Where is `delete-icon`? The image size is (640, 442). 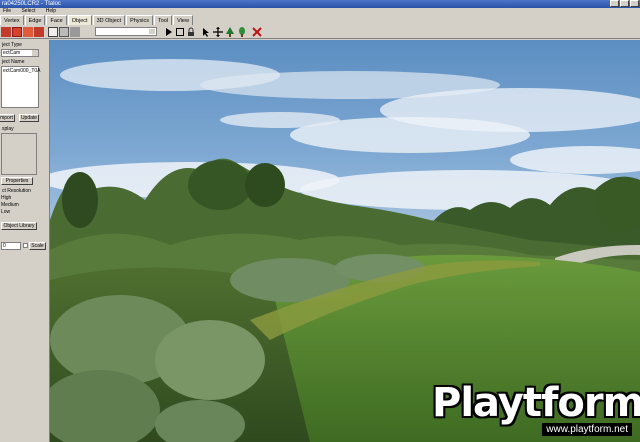 delete-icon is located at coordinates (257, 32).